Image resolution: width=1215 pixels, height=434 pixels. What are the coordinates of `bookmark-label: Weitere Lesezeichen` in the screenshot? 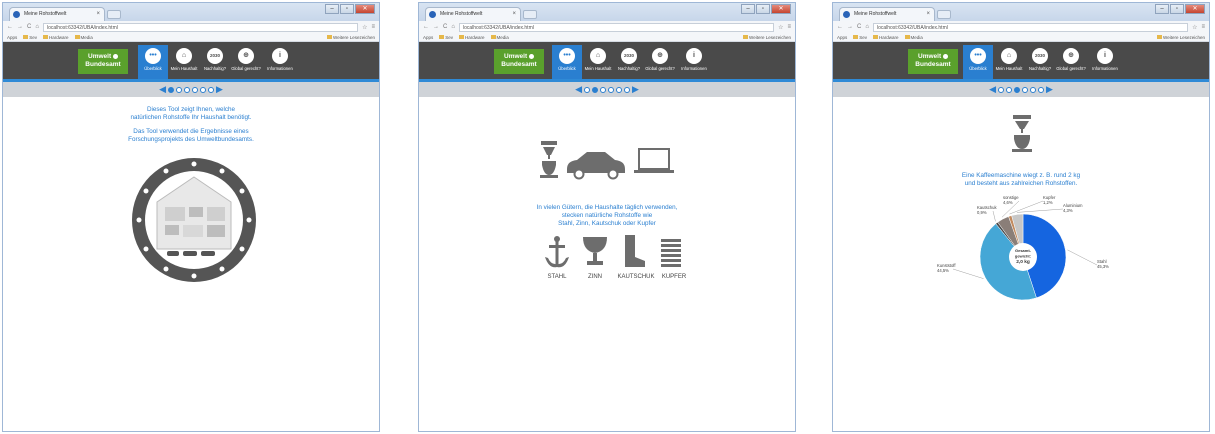 It's located at (354, 37).